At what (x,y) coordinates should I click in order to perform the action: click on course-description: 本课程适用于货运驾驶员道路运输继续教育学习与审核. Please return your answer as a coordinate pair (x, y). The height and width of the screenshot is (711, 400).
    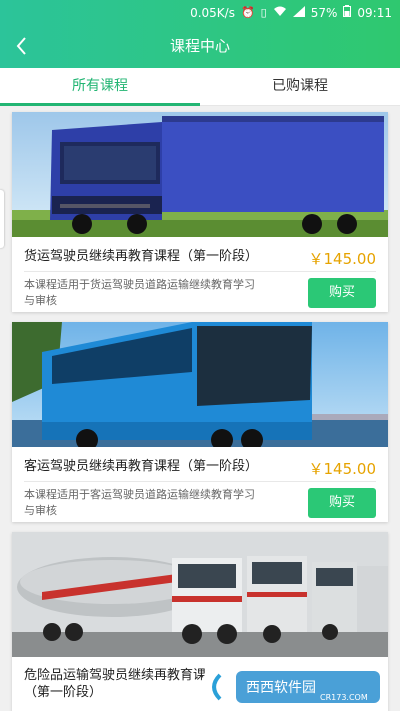
    Looking at the image, I should click on (139, 292).